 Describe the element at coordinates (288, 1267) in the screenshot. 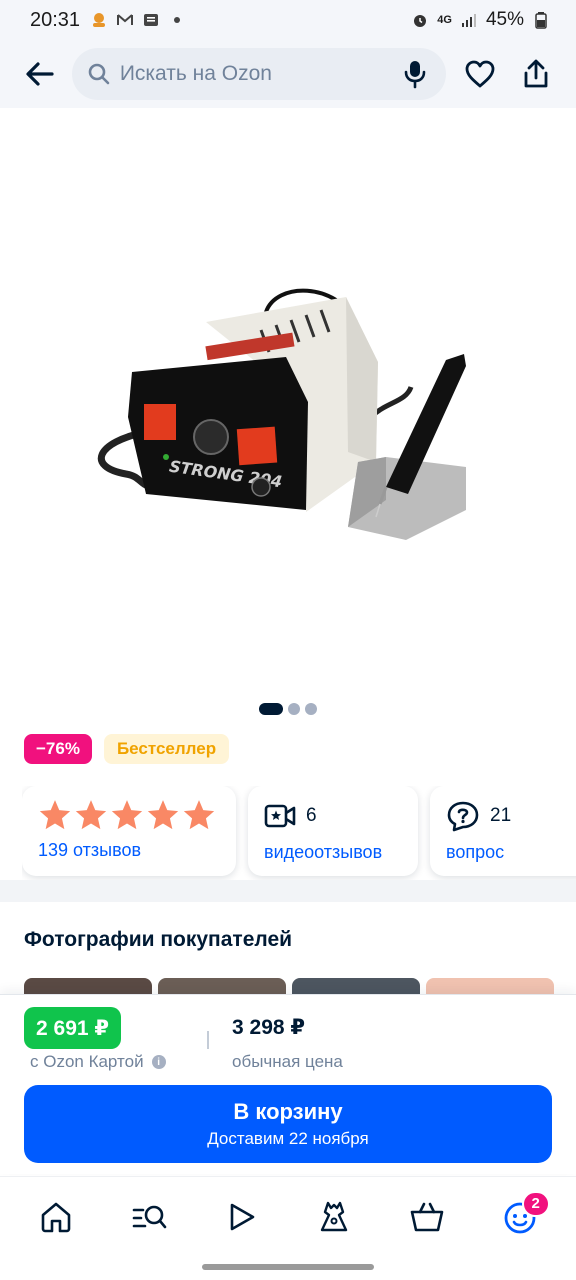

I see `home-indicator` at that location.